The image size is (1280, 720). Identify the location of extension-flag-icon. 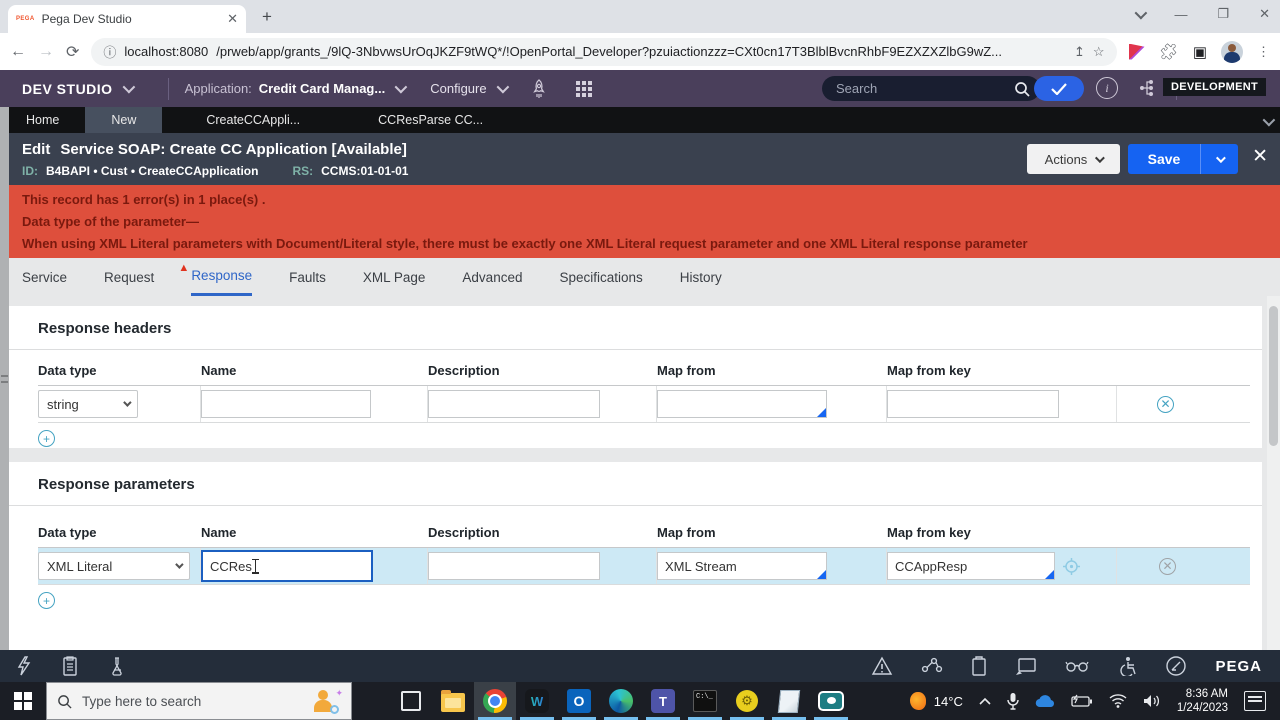
(1137, 52).